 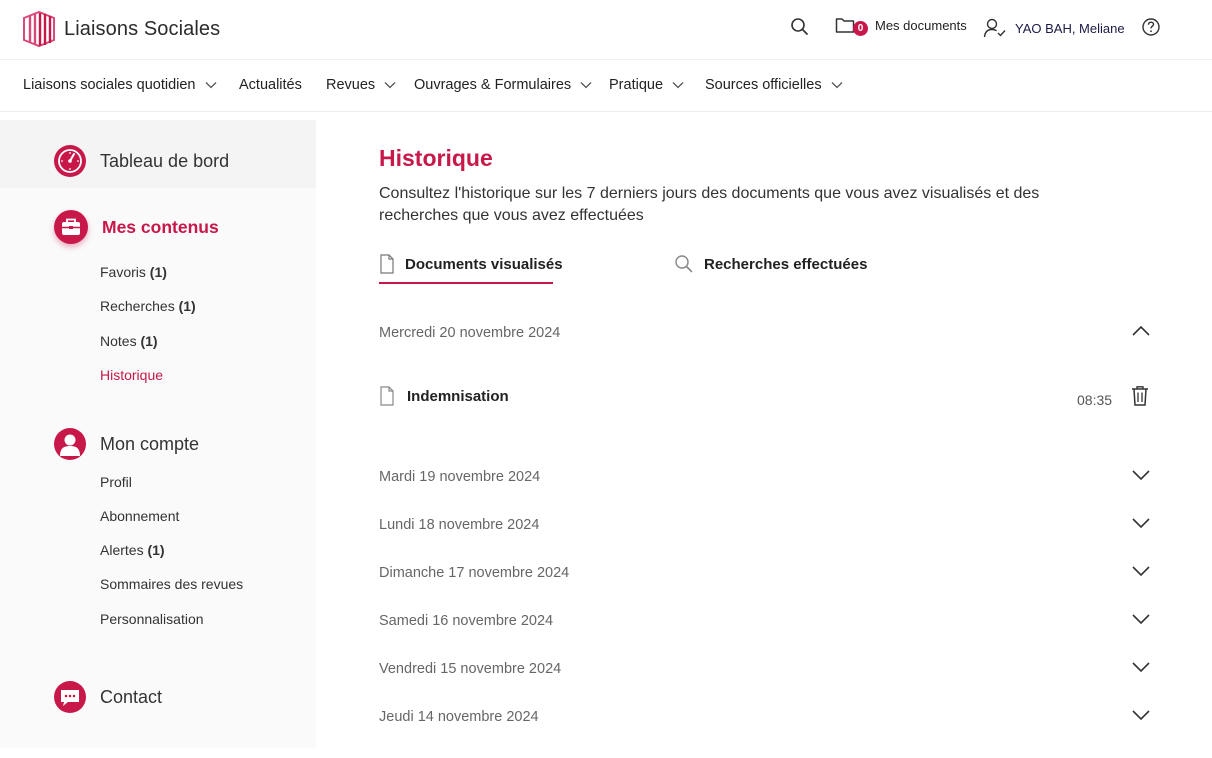 I want to click on delete-button, so click(x=1140, y=396).